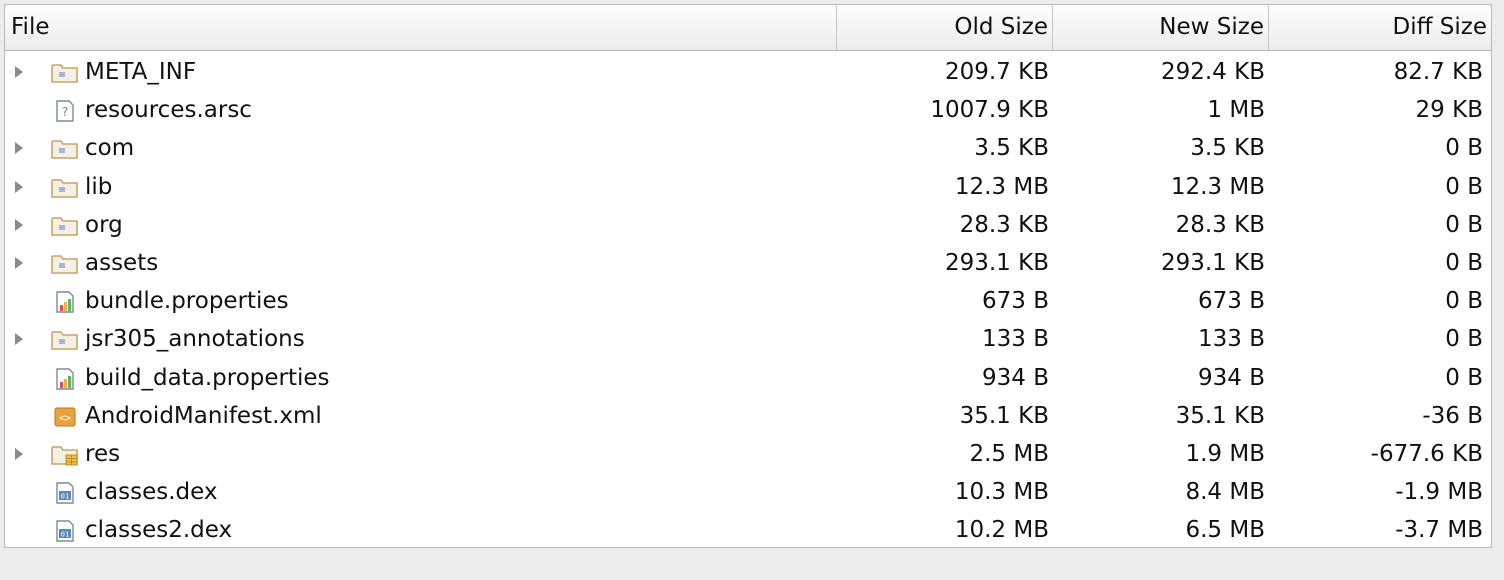  What do you see at coordinates (996, 72) in the screenshot?
I see `old-size-cell: 209.7 KB` at bounding box center [996, 72].